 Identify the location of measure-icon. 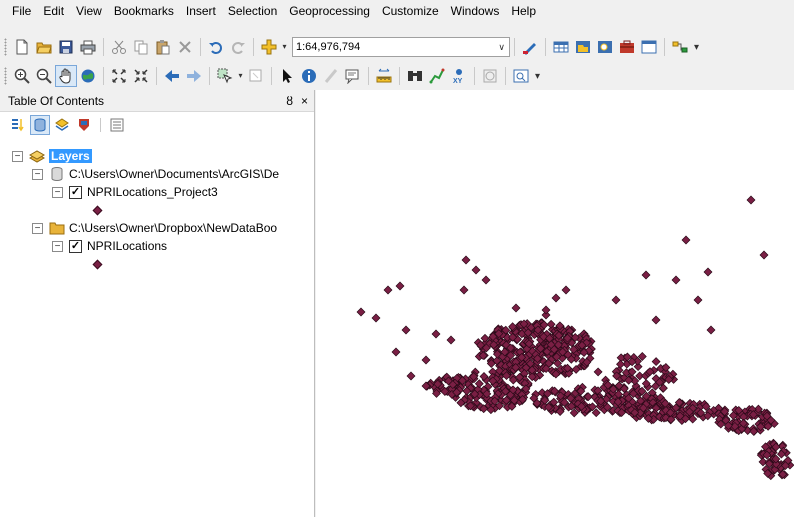
(384, 76).